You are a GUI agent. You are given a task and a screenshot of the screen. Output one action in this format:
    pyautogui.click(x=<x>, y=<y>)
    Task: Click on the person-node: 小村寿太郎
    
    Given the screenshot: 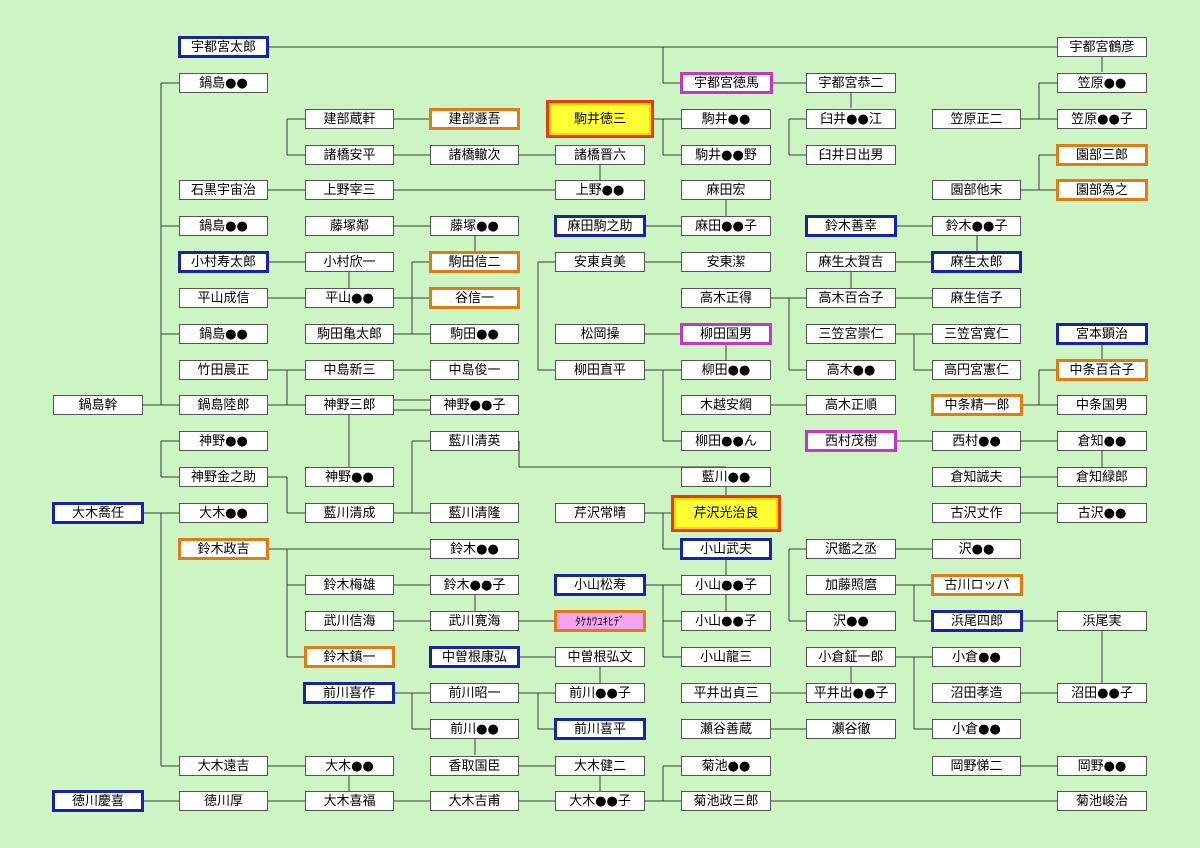 What is the action you would take?
    pyautogui.click(x=223, y=262)
    